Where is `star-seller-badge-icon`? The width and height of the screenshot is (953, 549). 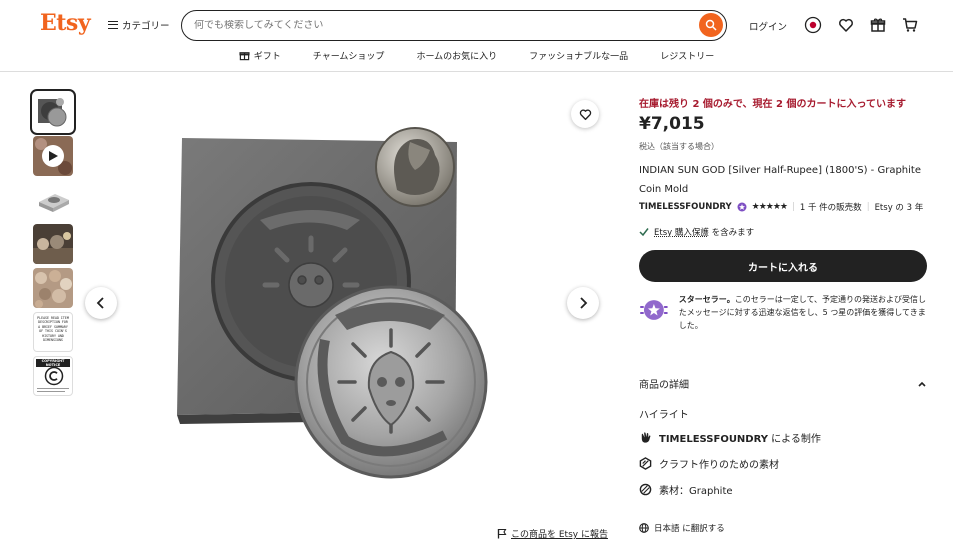
star-seller-badge-icon is located at coordinates (742, 207).